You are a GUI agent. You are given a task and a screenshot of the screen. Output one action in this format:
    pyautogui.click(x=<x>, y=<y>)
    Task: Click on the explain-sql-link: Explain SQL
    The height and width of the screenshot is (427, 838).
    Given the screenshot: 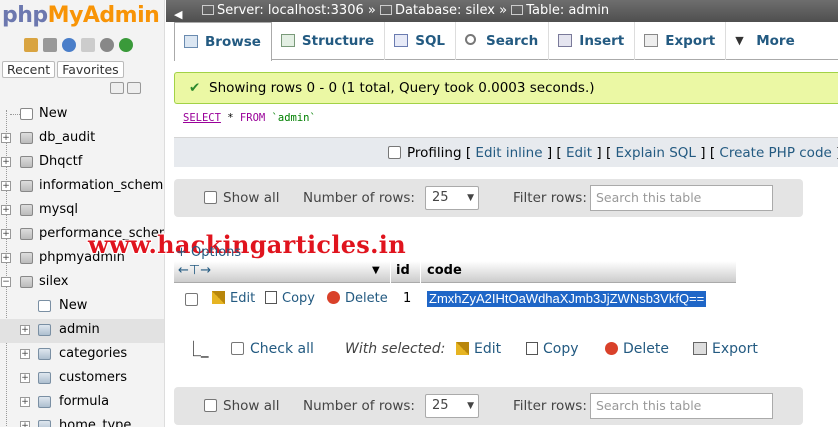 What is the action you would take?
    pyautogui.click(x=656, y=153)
    